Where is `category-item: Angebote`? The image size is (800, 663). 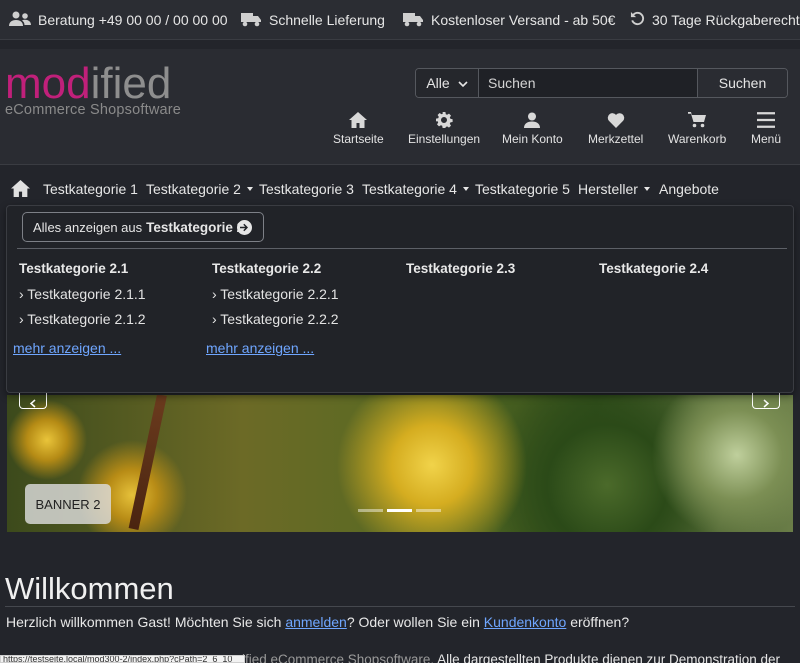
category-item: Angebote is located at coordinates (689, 189).